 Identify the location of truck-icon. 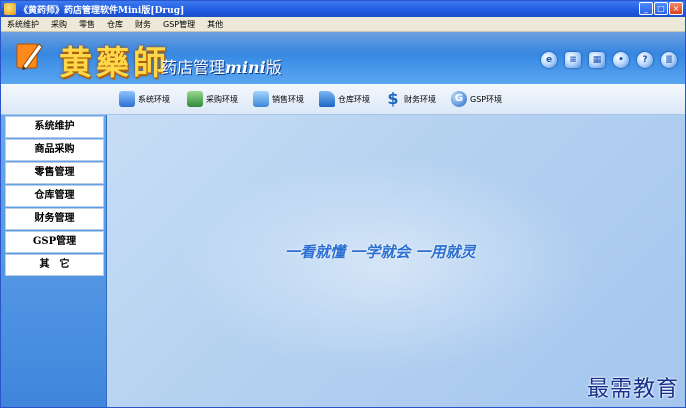
(195, 99).